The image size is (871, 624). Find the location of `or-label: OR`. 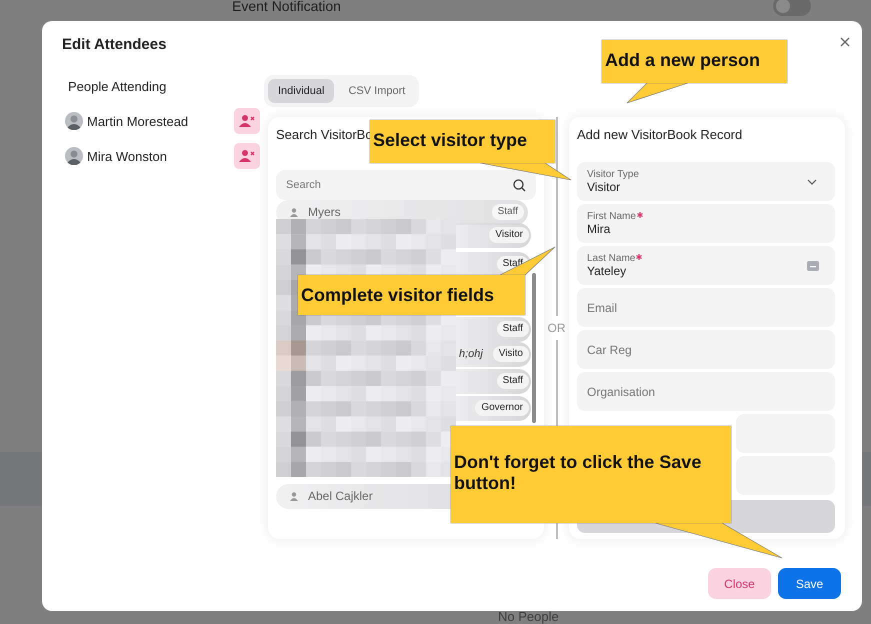

or-label: OR is located at coordinates (557, 328).